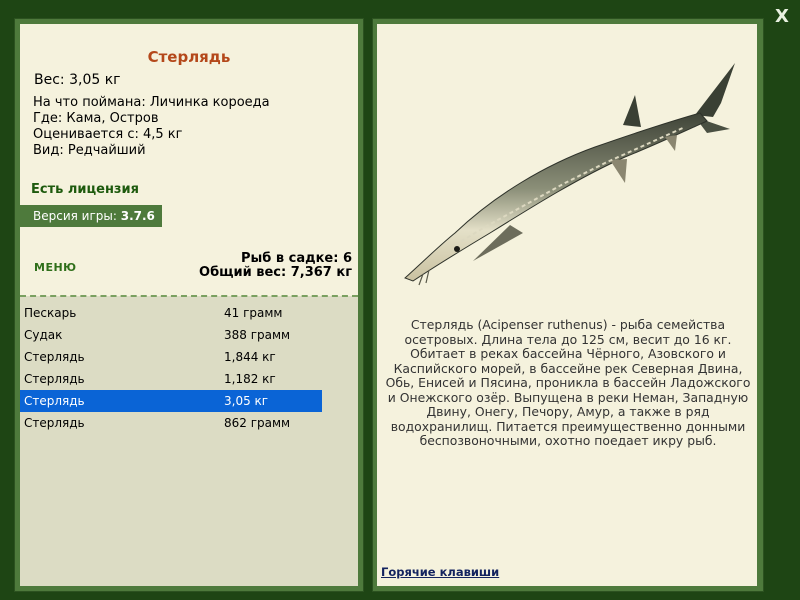 This screenshot has height=600, width=800. Describe the element at coordinates (253, 313) in the screenshot. I see `list-item-weight: 41 грамм` at that location.